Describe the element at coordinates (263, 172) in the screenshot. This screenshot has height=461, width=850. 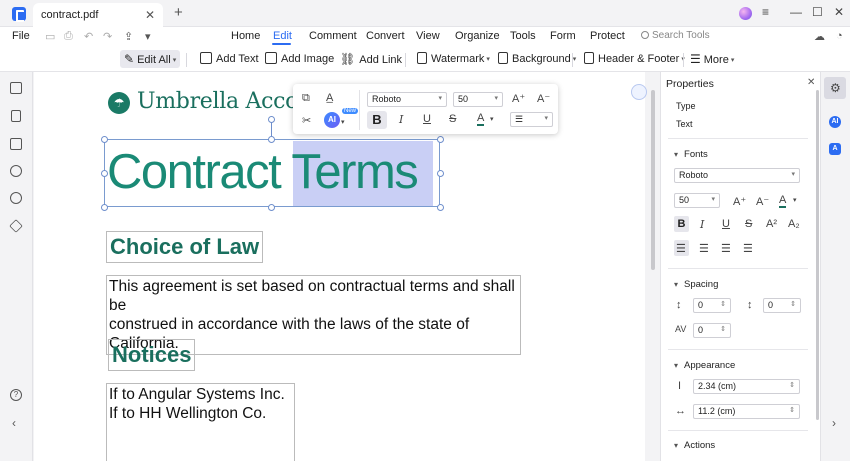
I see `document-title: Contract Terms` at that location.